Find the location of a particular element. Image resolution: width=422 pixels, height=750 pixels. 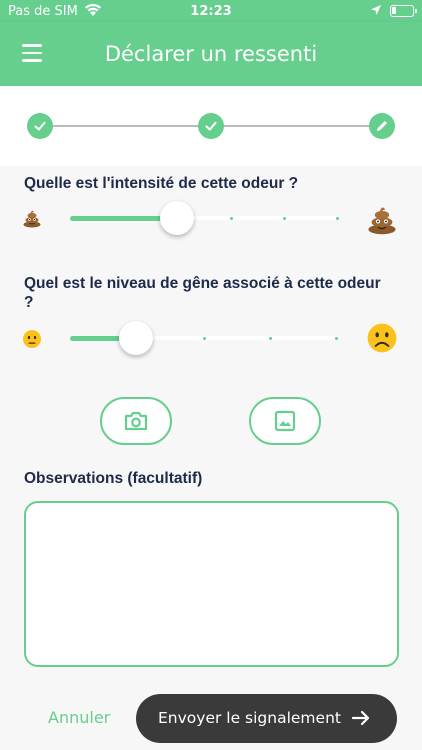

battery-icon is located at coordinates (403, 11).